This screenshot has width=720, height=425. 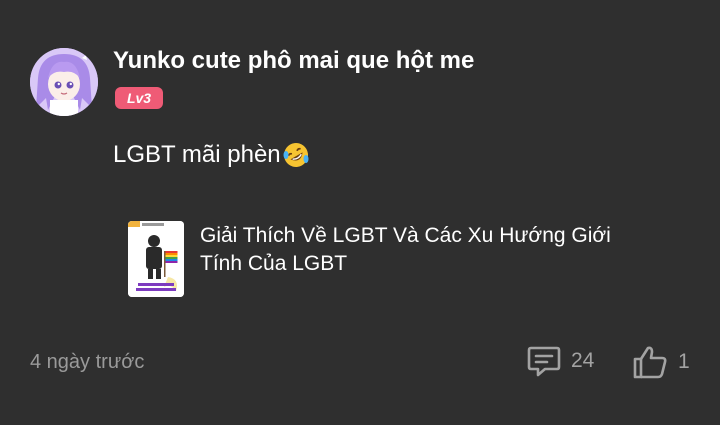 I want to click on like-count: 1, so click(x=684, y=361).